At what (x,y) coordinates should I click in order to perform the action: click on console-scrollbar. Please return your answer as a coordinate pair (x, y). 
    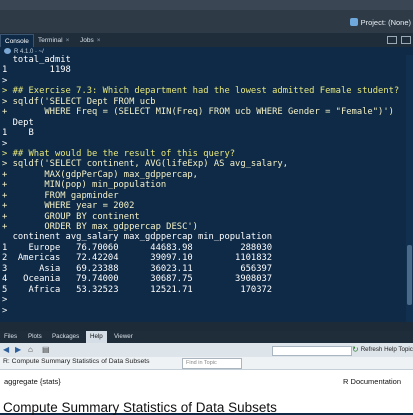
    Looking at the image, I should click on (409, 188).